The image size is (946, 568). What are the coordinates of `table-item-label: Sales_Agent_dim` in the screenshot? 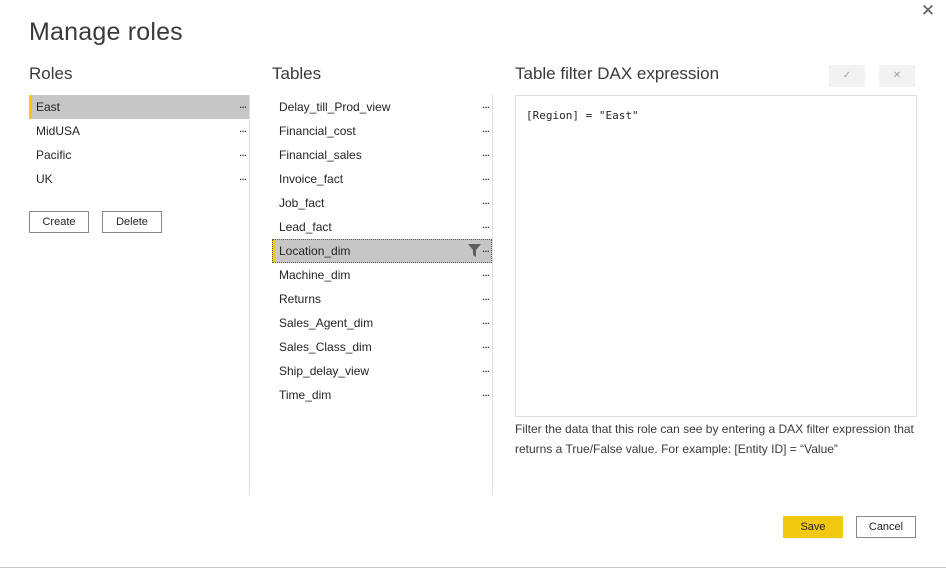 It's located at (326, 323).